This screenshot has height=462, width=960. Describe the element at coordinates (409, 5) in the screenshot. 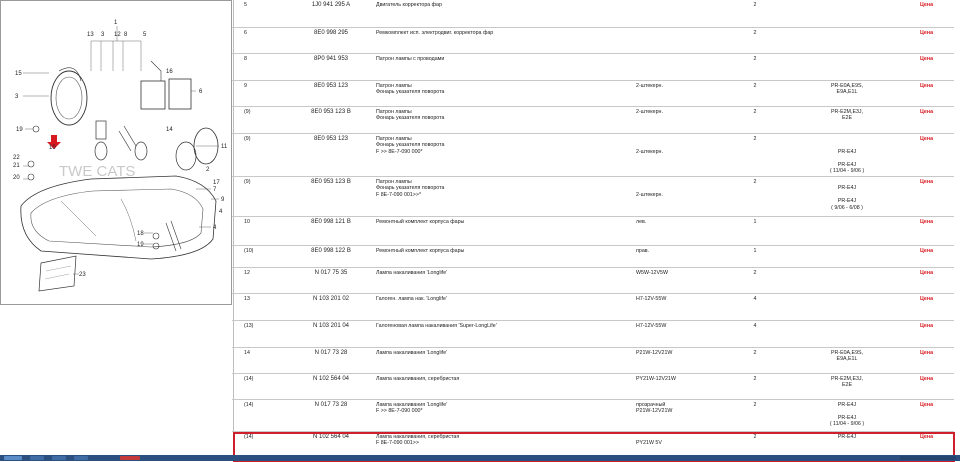

I see `description-line: Двигатель корректора фар` at that location.